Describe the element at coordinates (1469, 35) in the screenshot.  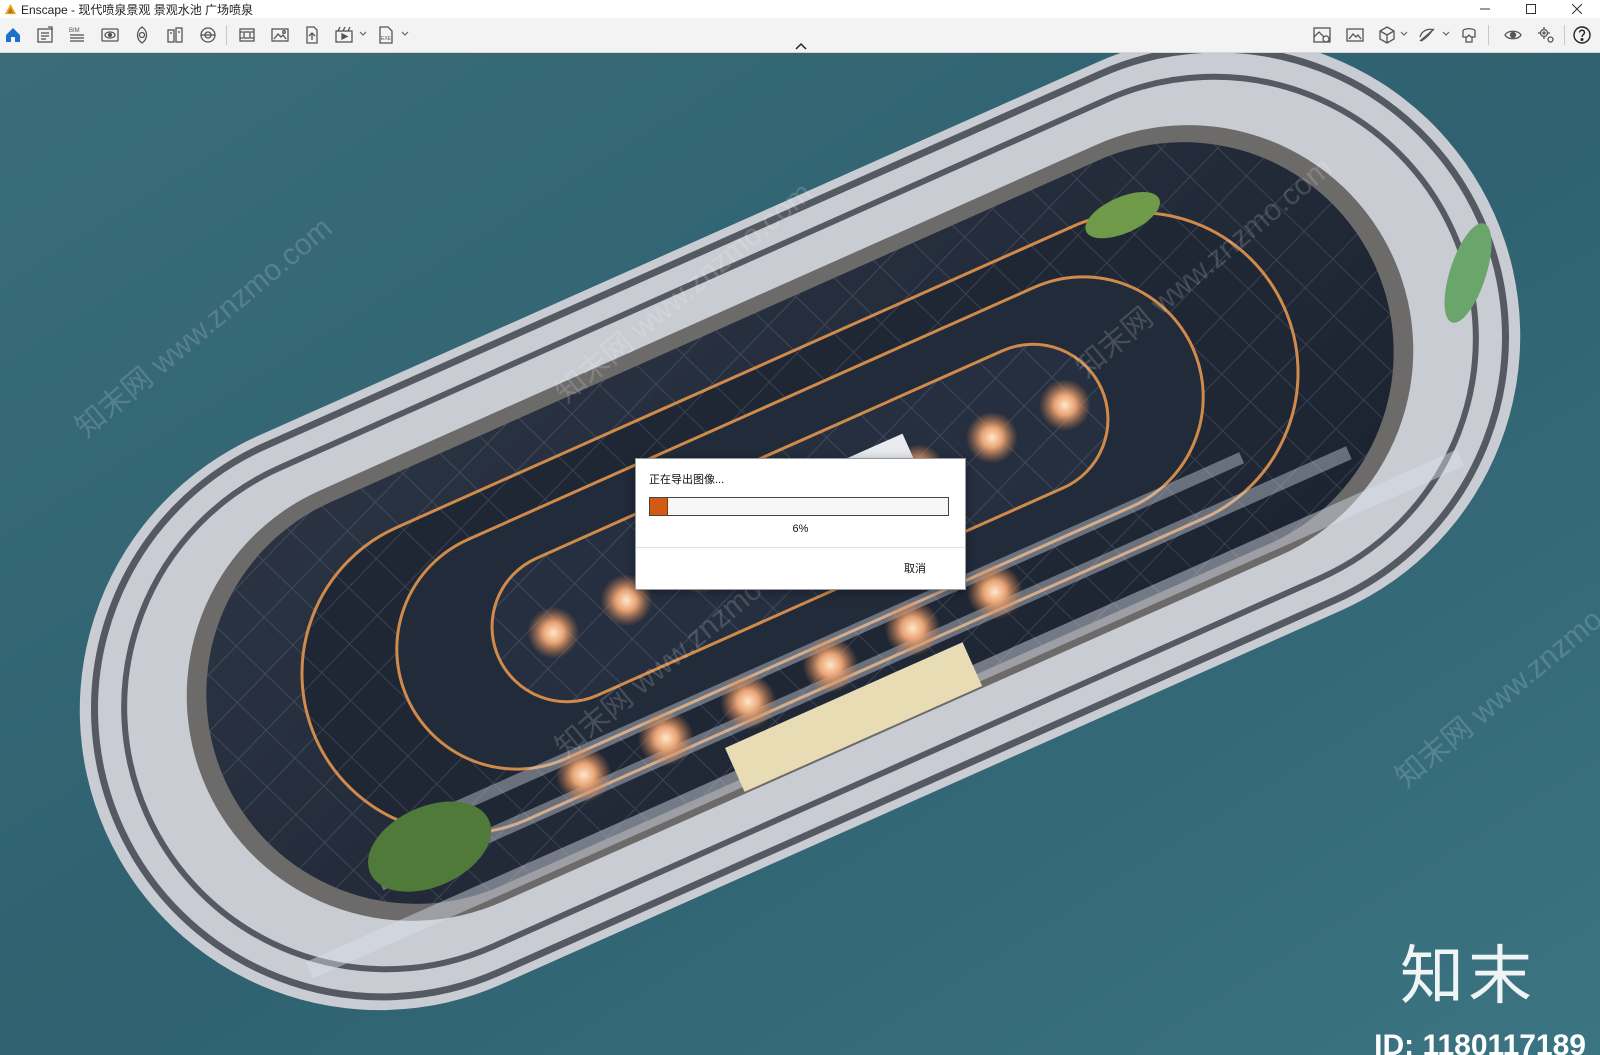
I see `vr-headset-icon` at that location.